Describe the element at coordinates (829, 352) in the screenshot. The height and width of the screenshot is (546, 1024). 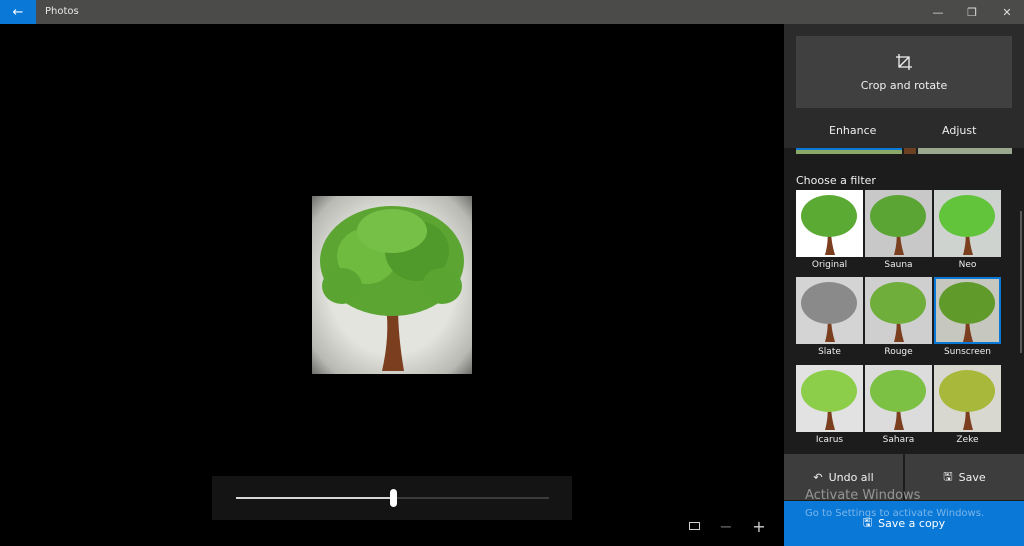
I see `filter-label: Slate` at that location.